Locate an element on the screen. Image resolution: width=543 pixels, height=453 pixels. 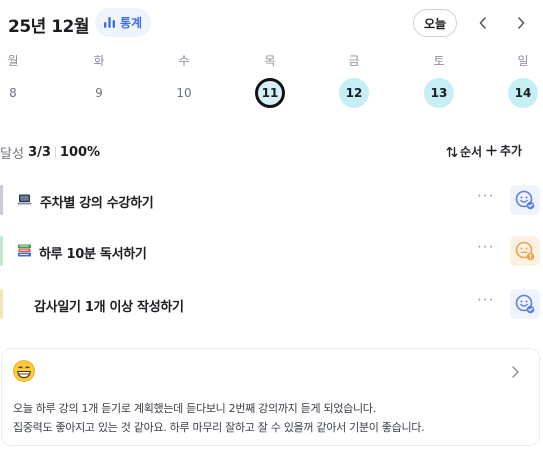
next-week-button is located at coordinates (521, 23).